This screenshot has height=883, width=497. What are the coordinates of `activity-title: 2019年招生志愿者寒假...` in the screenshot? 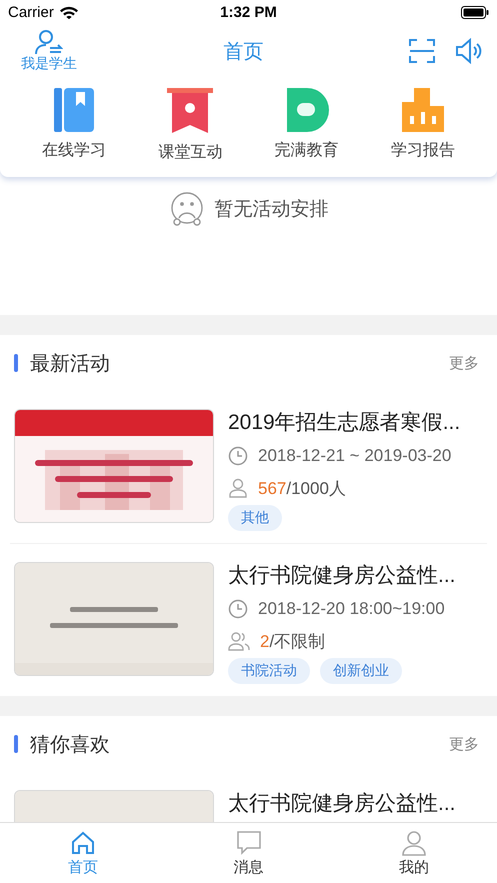 It's located at (344, 423).